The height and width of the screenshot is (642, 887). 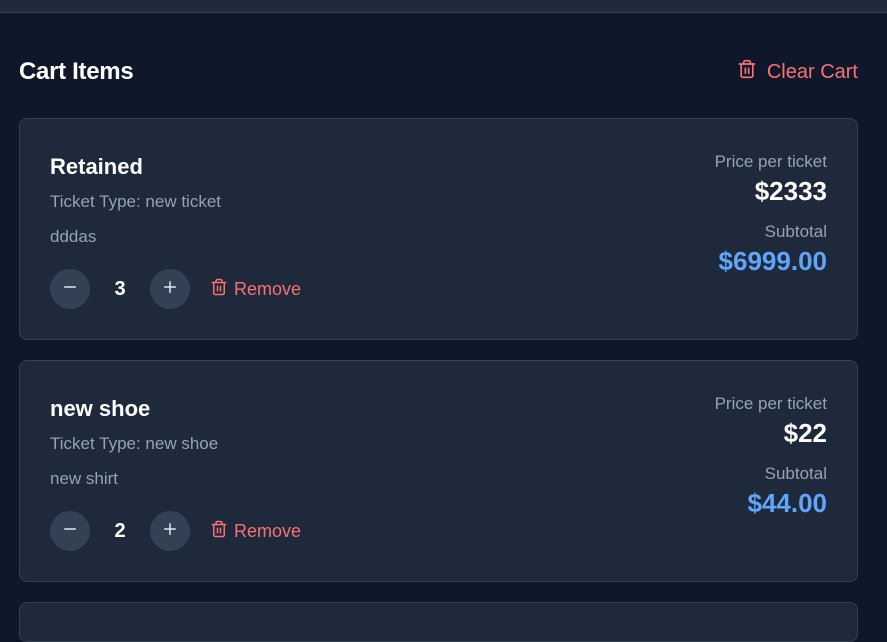 I want to click on price-value: $22, so click(x=805, y=433).